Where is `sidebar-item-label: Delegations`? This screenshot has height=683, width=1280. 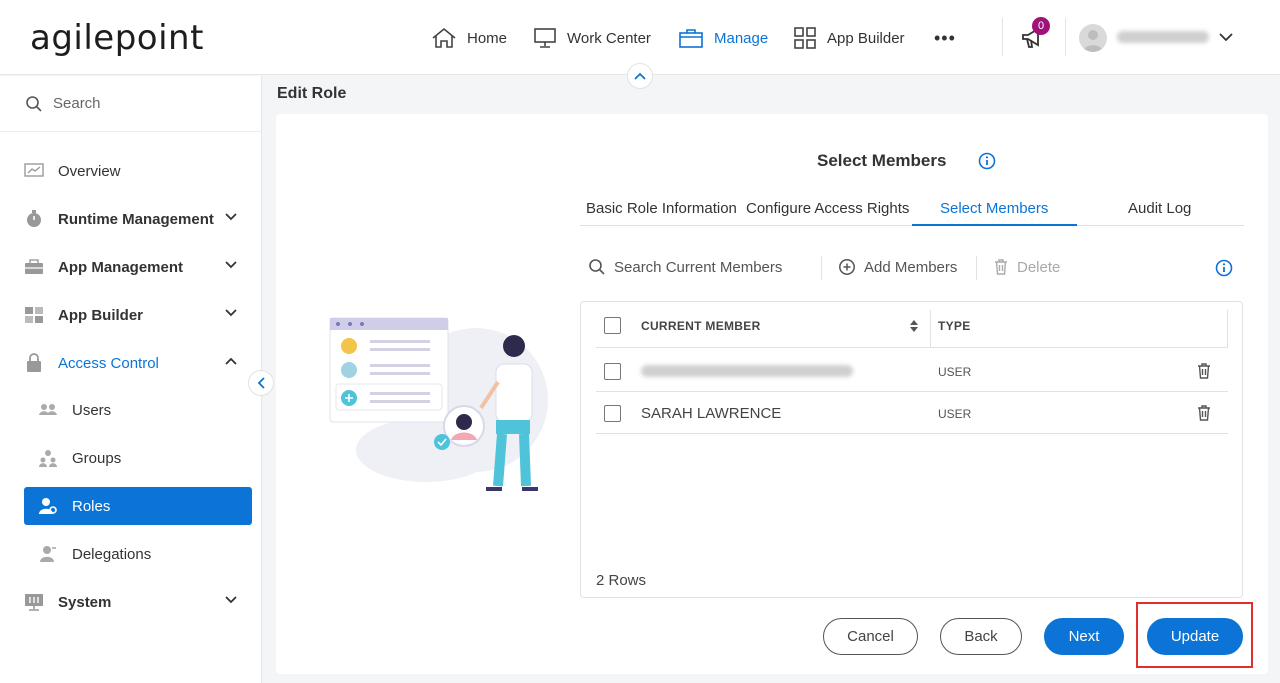
sidebar-item-label: Delegations is located at coordinates (112, 554).